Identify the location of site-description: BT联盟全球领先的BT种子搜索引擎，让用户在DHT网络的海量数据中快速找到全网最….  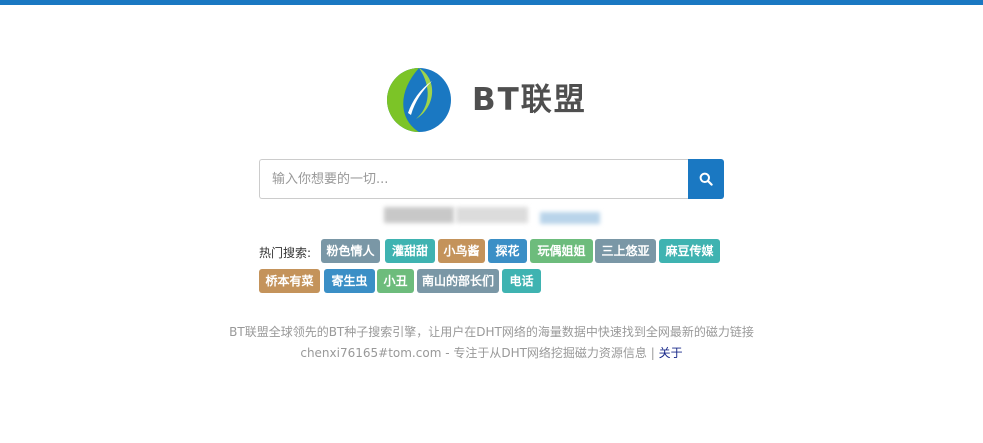
(491, 332).